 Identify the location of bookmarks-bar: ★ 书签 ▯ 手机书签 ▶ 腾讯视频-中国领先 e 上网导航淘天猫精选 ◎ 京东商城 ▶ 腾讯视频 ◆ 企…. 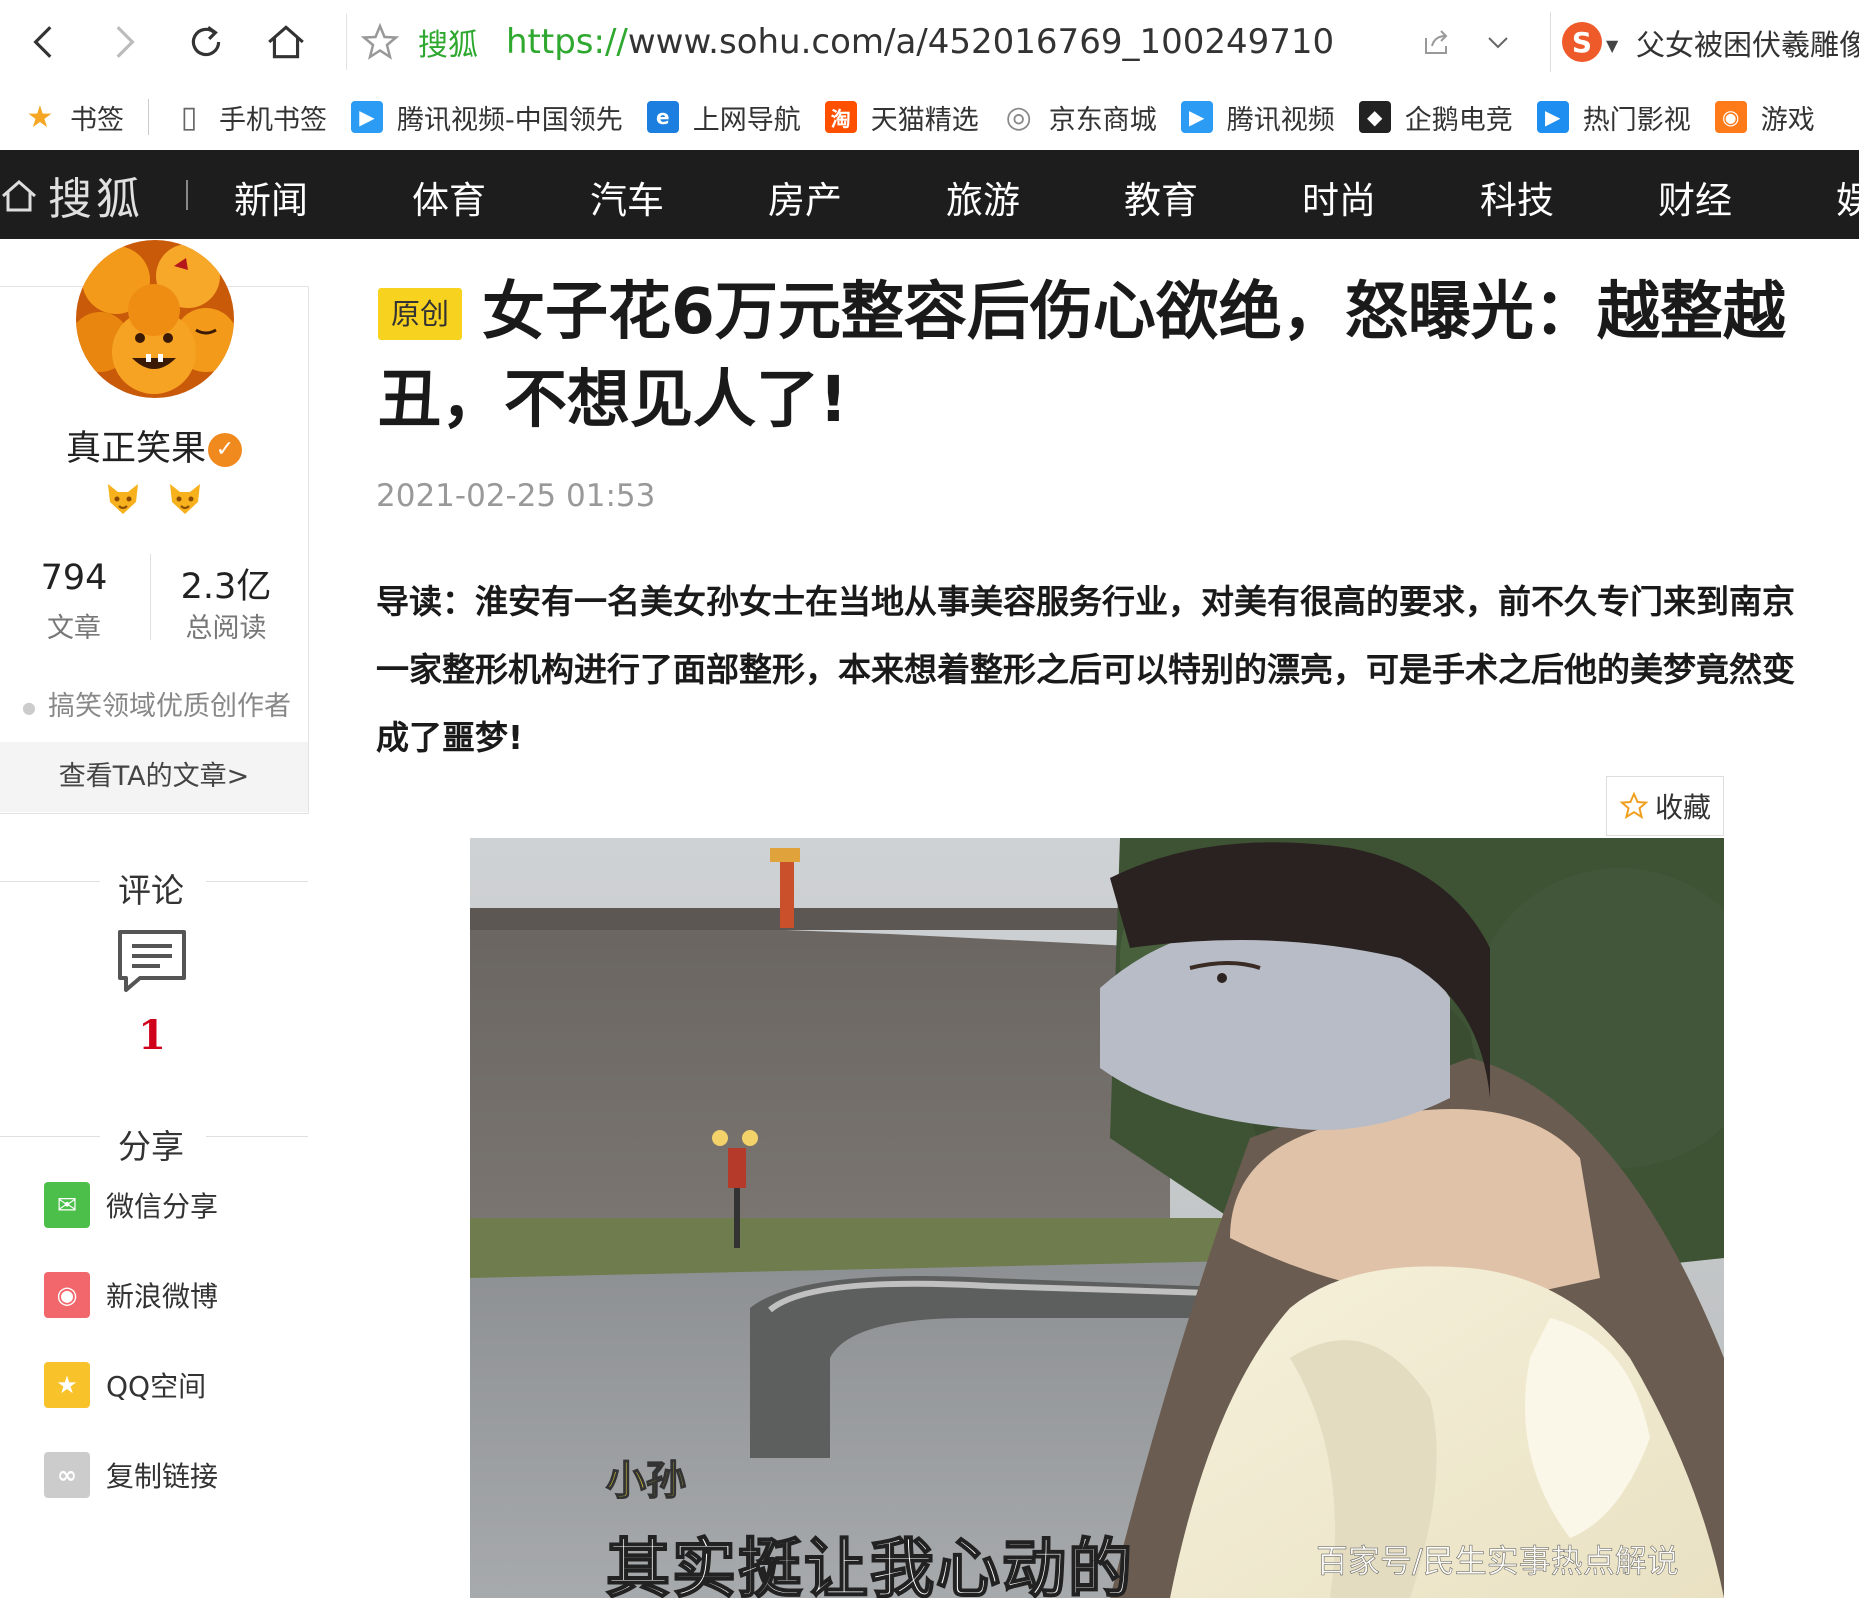
(929, 117).